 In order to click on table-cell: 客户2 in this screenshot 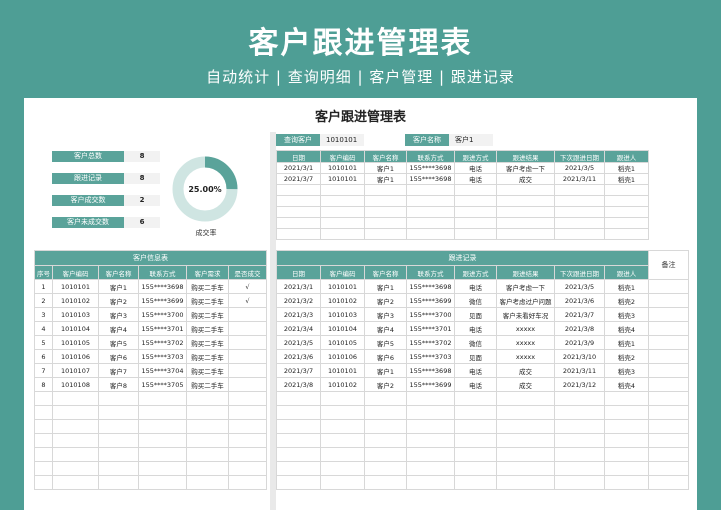, I will do `click(385, 300)`.